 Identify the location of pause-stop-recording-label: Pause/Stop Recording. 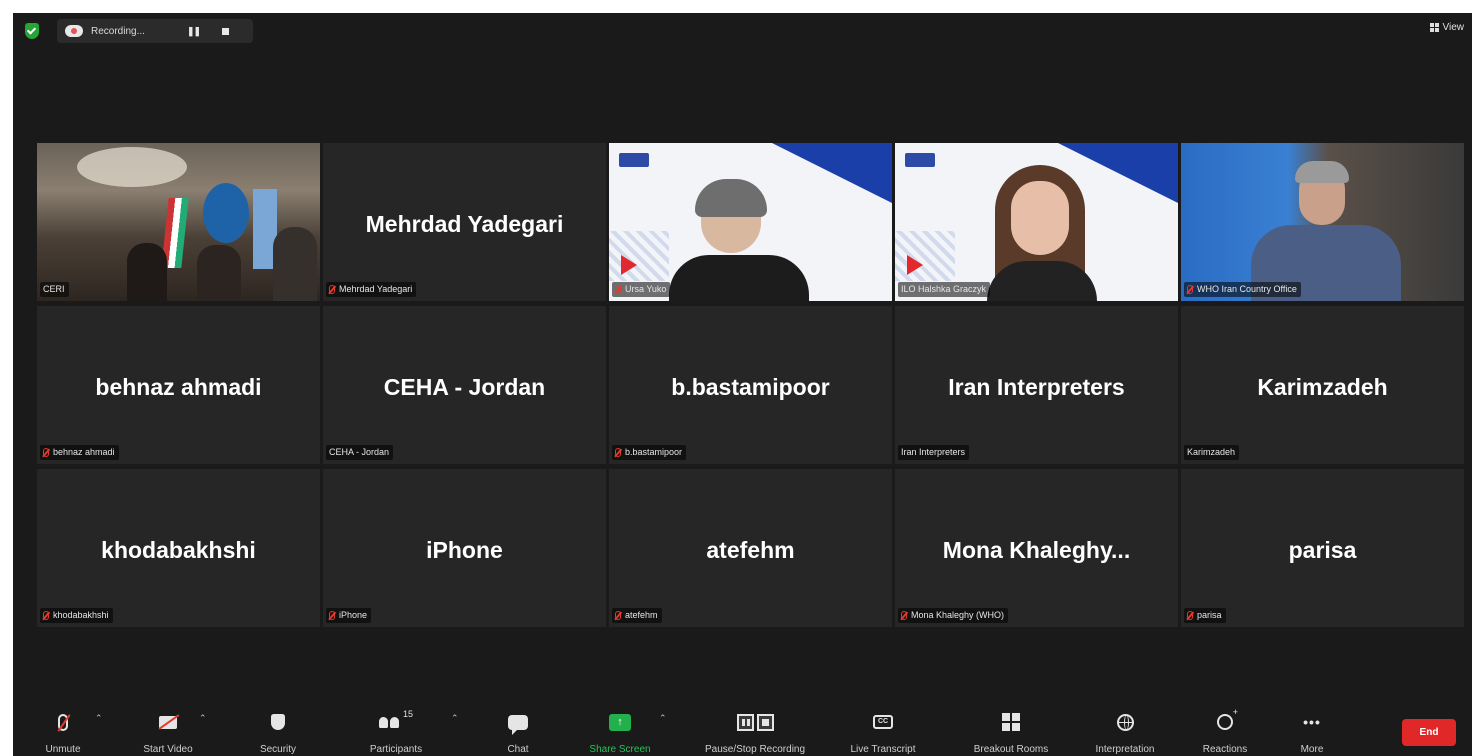
(755, 749).